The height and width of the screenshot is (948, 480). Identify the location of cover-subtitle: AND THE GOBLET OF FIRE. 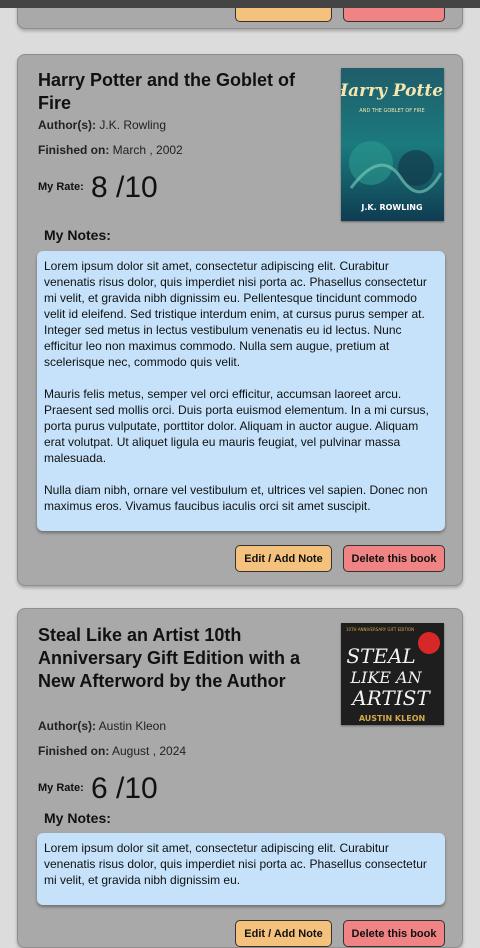
(391, 111).